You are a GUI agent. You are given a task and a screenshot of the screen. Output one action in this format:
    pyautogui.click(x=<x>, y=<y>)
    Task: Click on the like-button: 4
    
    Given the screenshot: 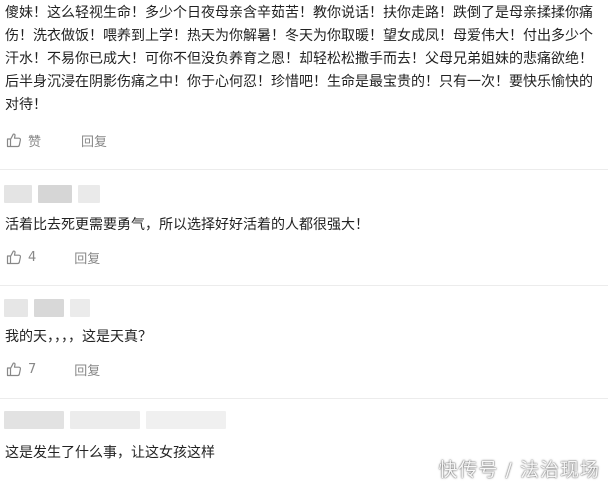 What is the action you would take?
    pyautogui.click(x=21, y=257)
    